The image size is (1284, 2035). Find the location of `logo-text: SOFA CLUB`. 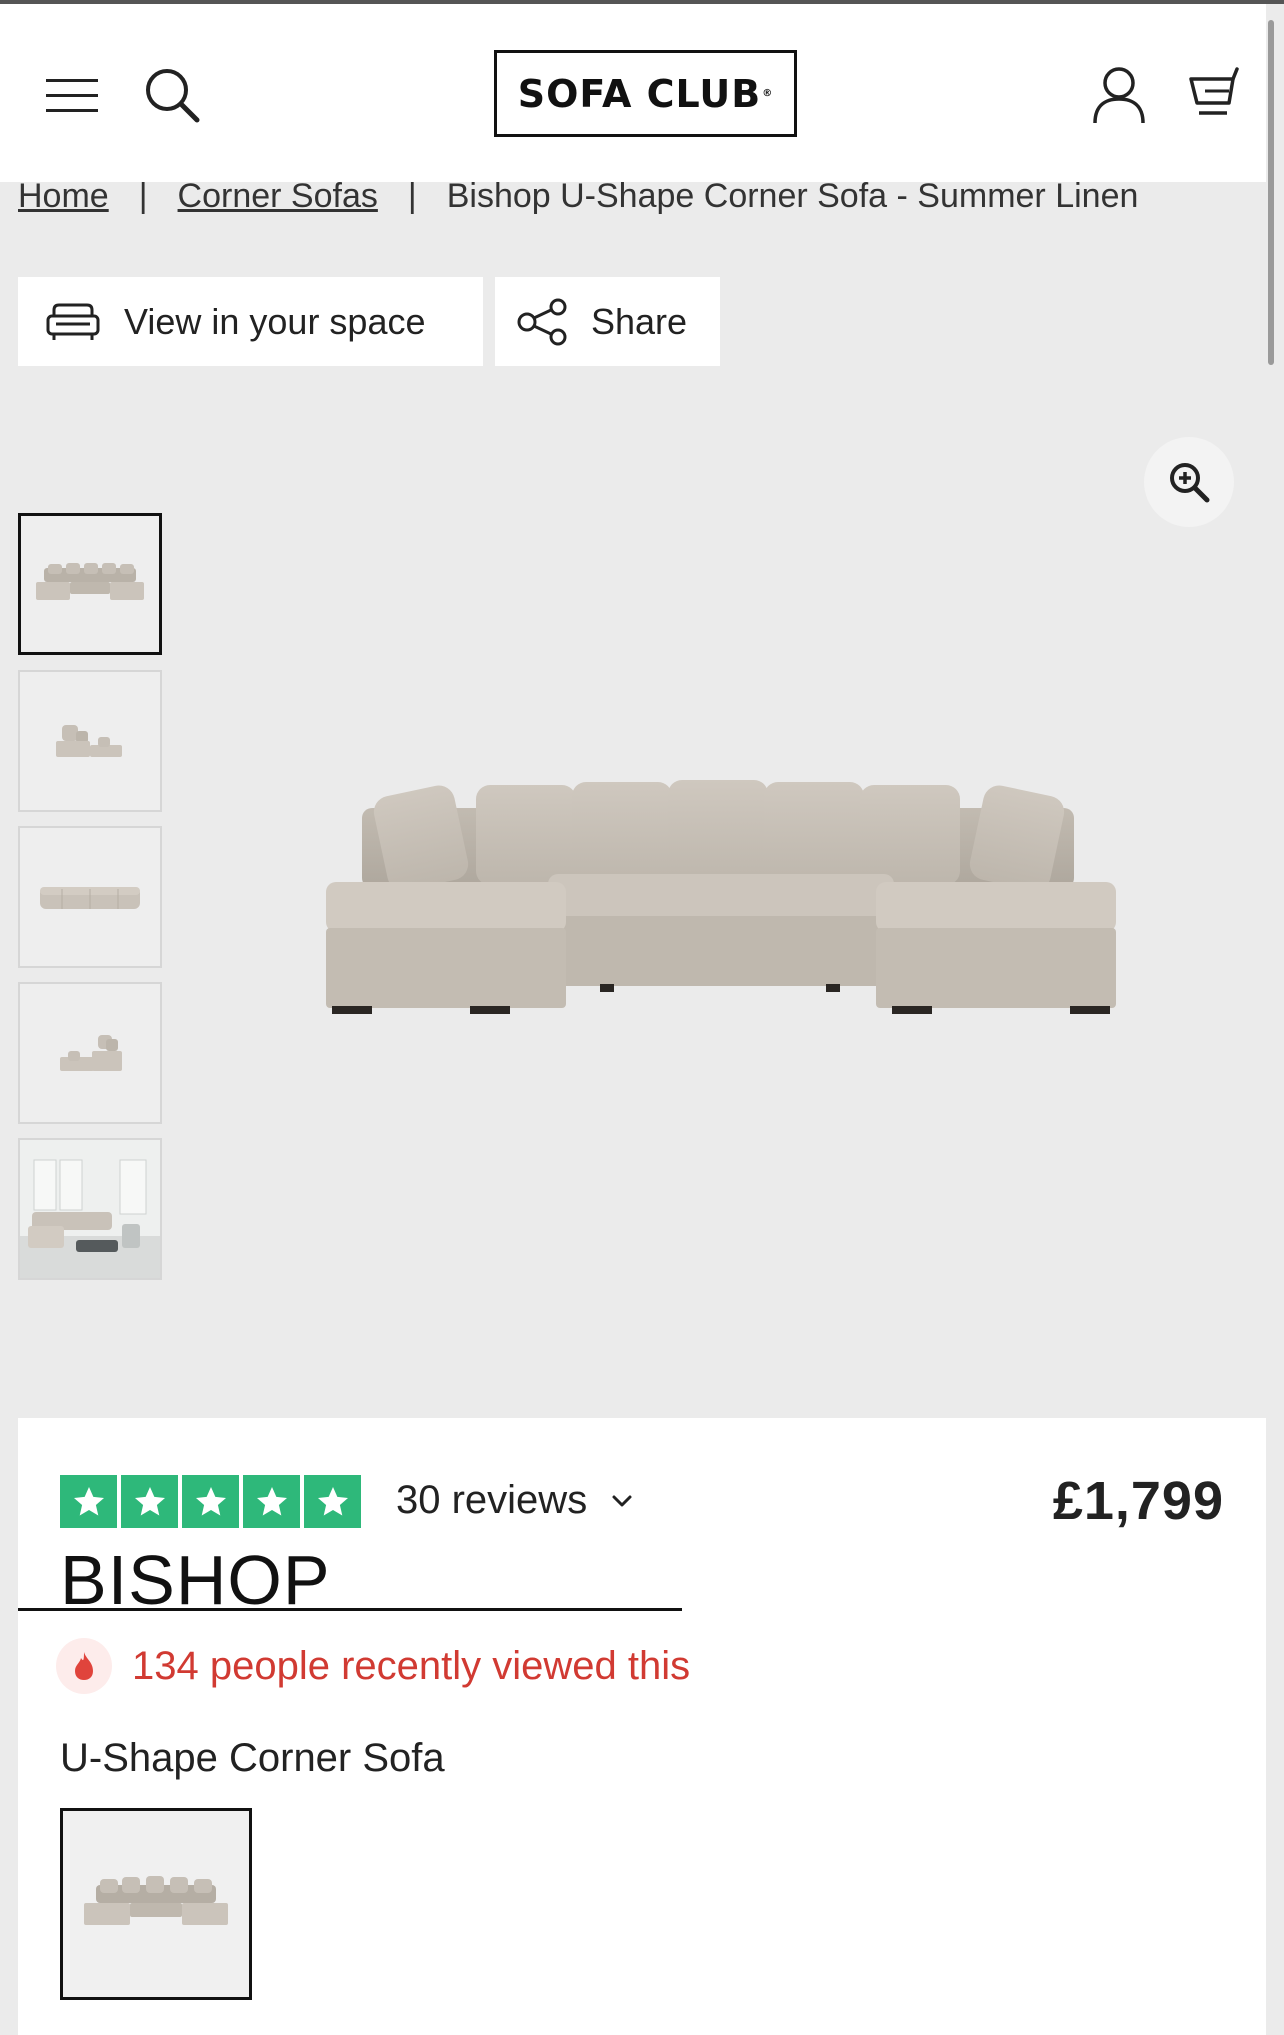

logo-text: SOFA CLUB is located at coordinates (639, 93).